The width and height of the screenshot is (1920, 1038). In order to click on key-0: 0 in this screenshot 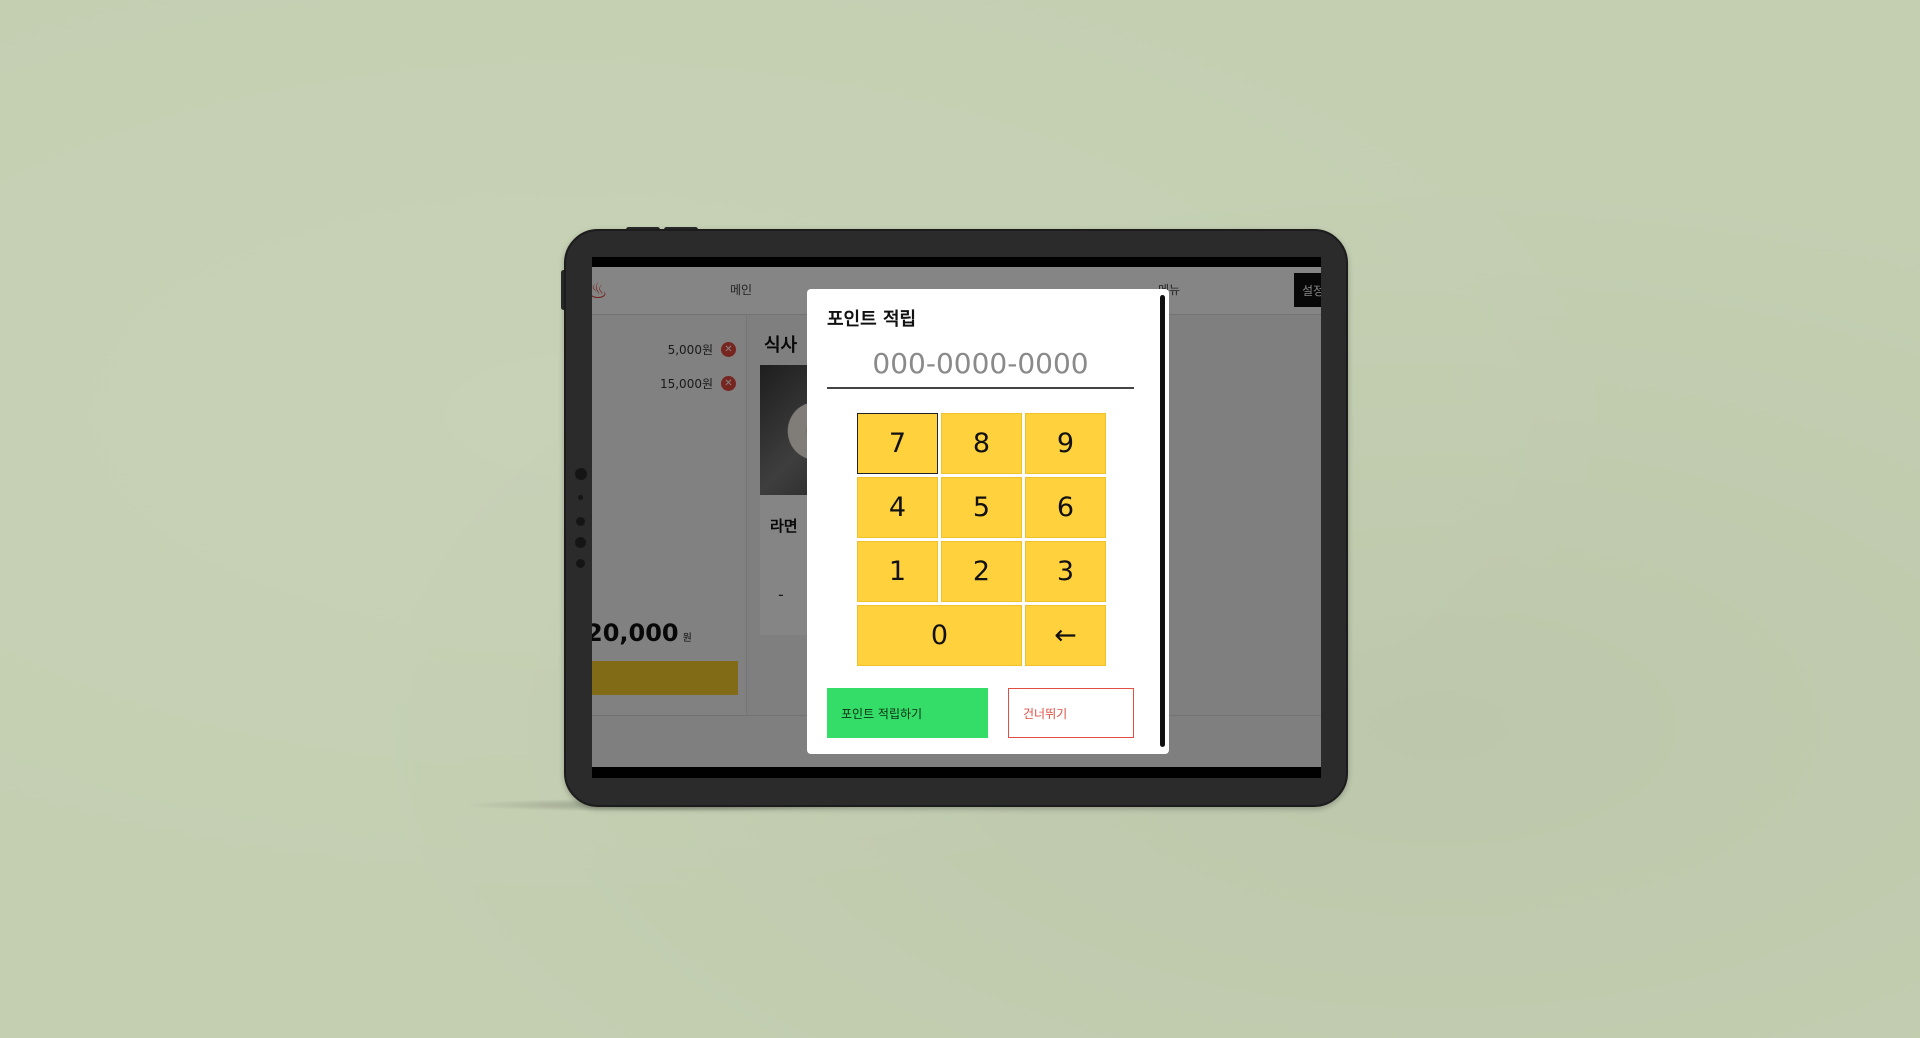, I will do `click(939, 635)`.